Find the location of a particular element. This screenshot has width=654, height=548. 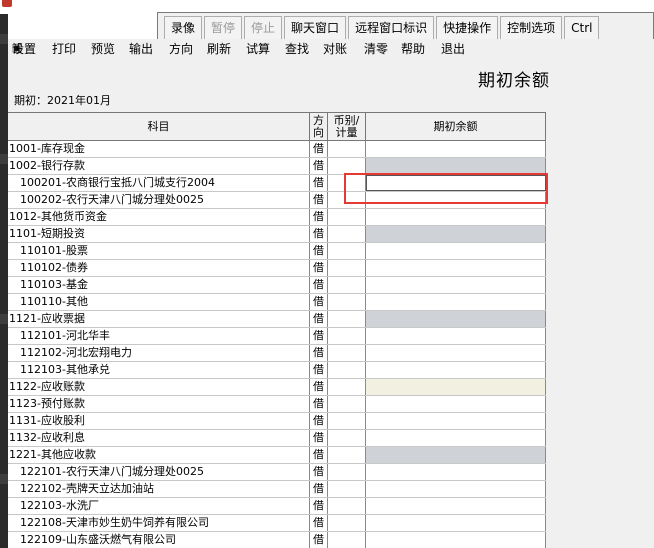

menu-item-6: 试算 is located at coordinates (258, 49).